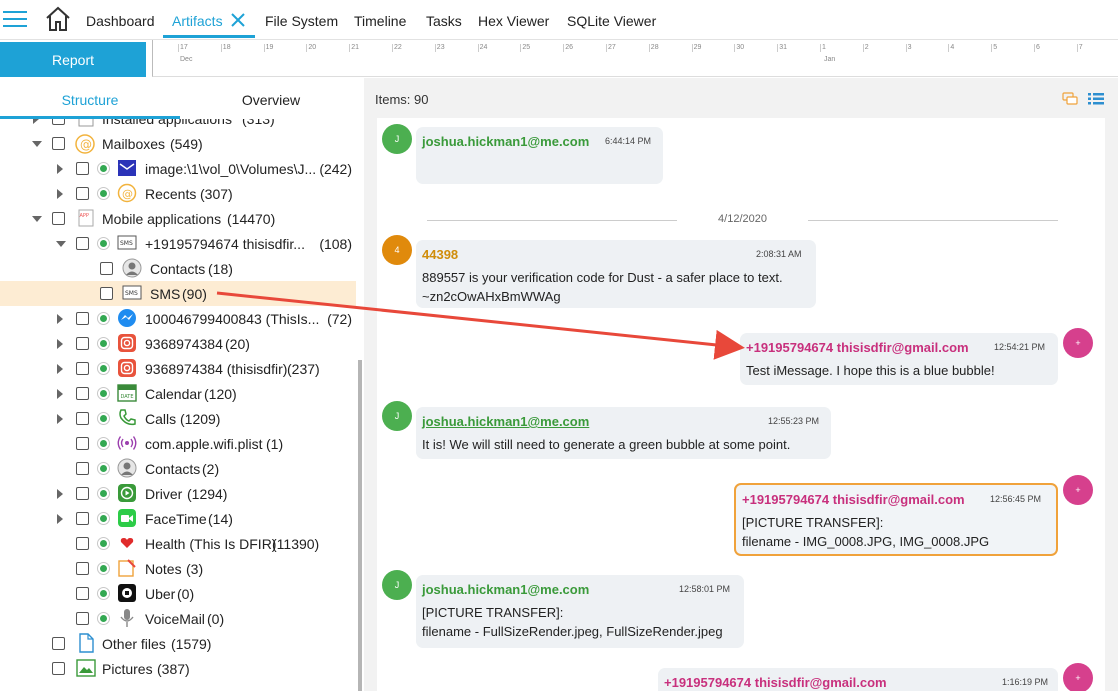  Describe the element at coordinates (178, 568) in the screenshot. I see `tree-item-notes: Notes (3)` at that location.